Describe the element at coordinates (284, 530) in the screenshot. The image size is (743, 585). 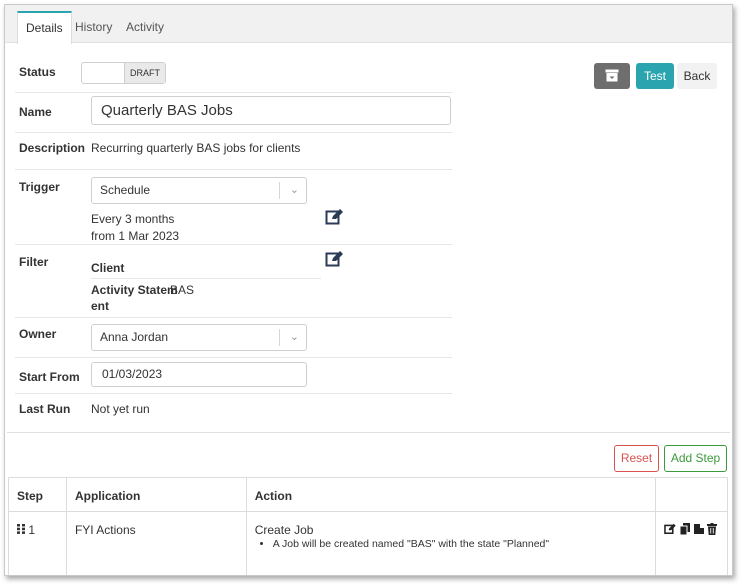
I see `action-title: Create Job` at that location.